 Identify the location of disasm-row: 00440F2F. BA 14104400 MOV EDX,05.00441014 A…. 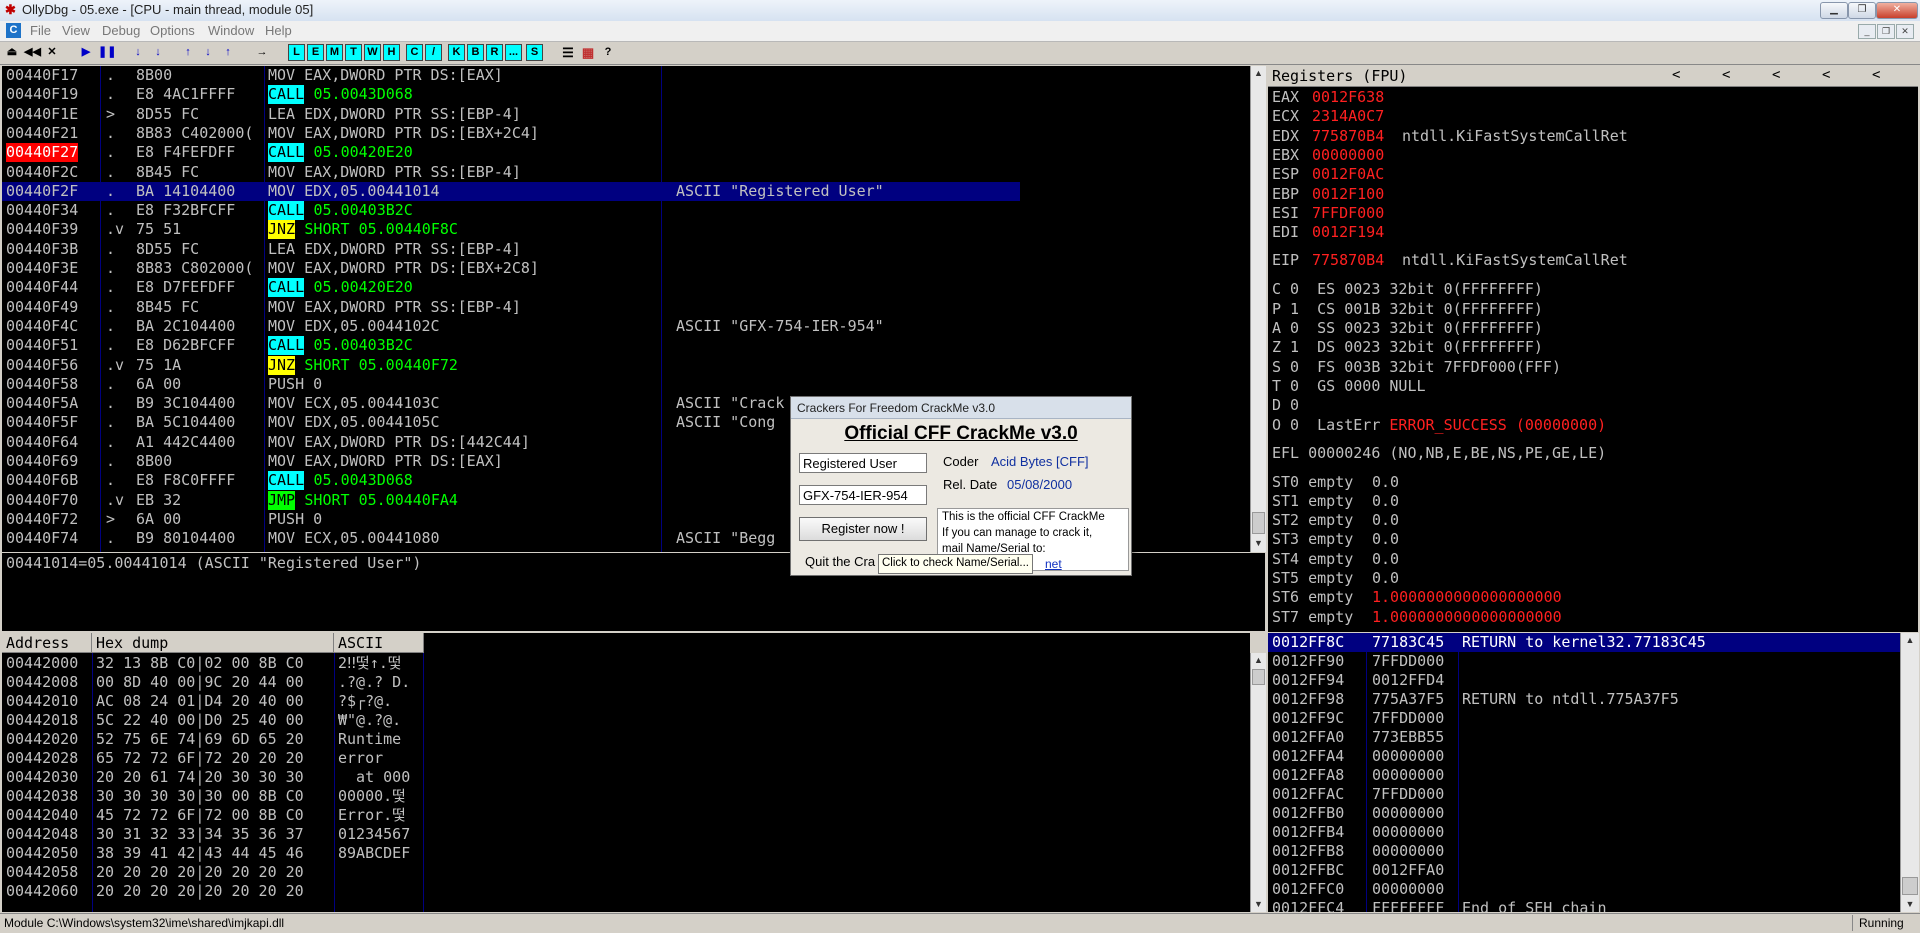
(511, 191).